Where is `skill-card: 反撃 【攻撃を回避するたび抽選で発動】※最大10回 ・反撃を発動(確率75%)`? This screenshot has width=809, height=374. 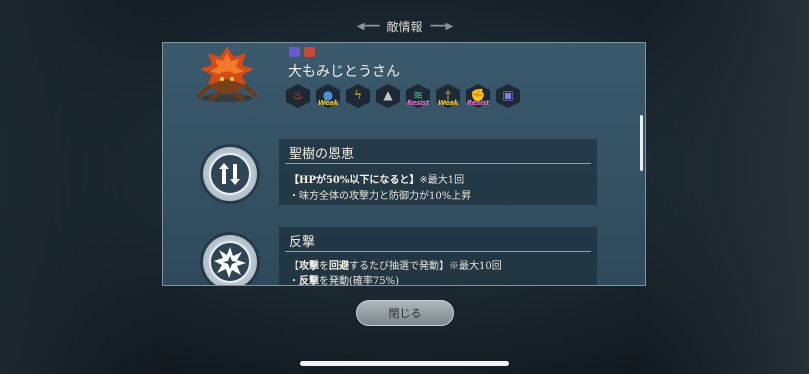
skill-card: 反撃 【攻撃を回避するたび抽選で発動】※最大10回 ・反撃を発動(確率75%) is located at coordinates (438, 256).